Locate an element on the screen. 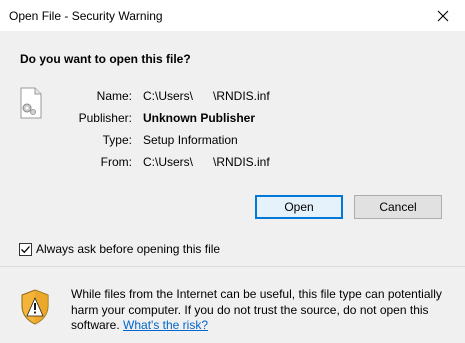 The image size is (465, 343). divider is located at coordinates (232, 266).